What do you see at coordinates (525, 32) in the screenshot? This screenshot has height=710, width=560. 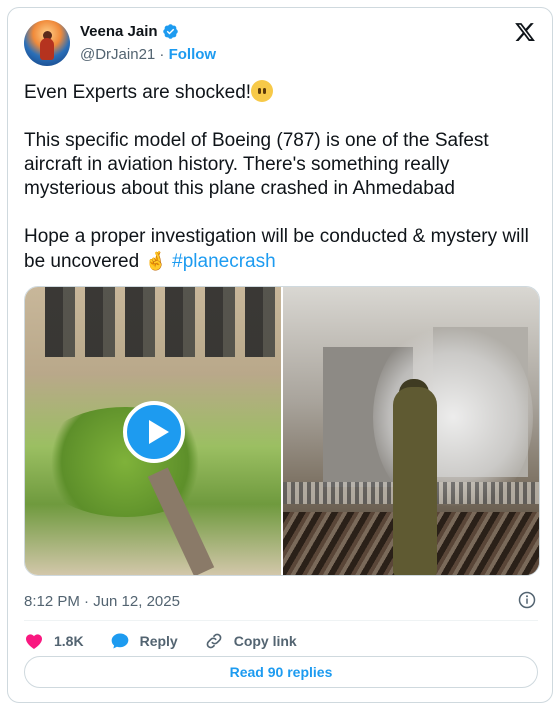 I see `x-logo-icon` at bounding box center [525, 32].